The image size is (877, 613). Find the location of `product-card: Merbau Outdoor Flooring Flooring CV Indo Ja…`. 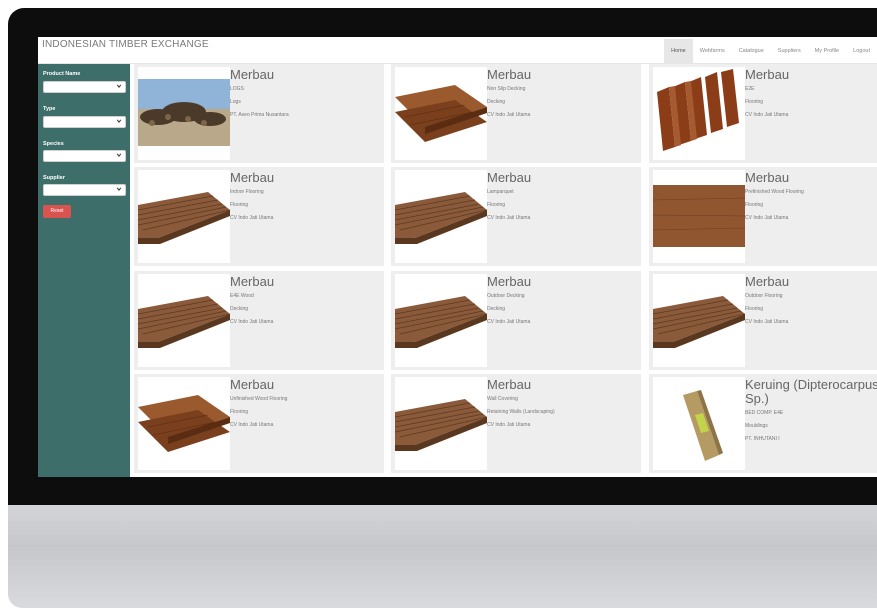

product-card: Merbau Outdoor Flooring Flooring CV Indo Ja… is located at coordinates (763, 320).